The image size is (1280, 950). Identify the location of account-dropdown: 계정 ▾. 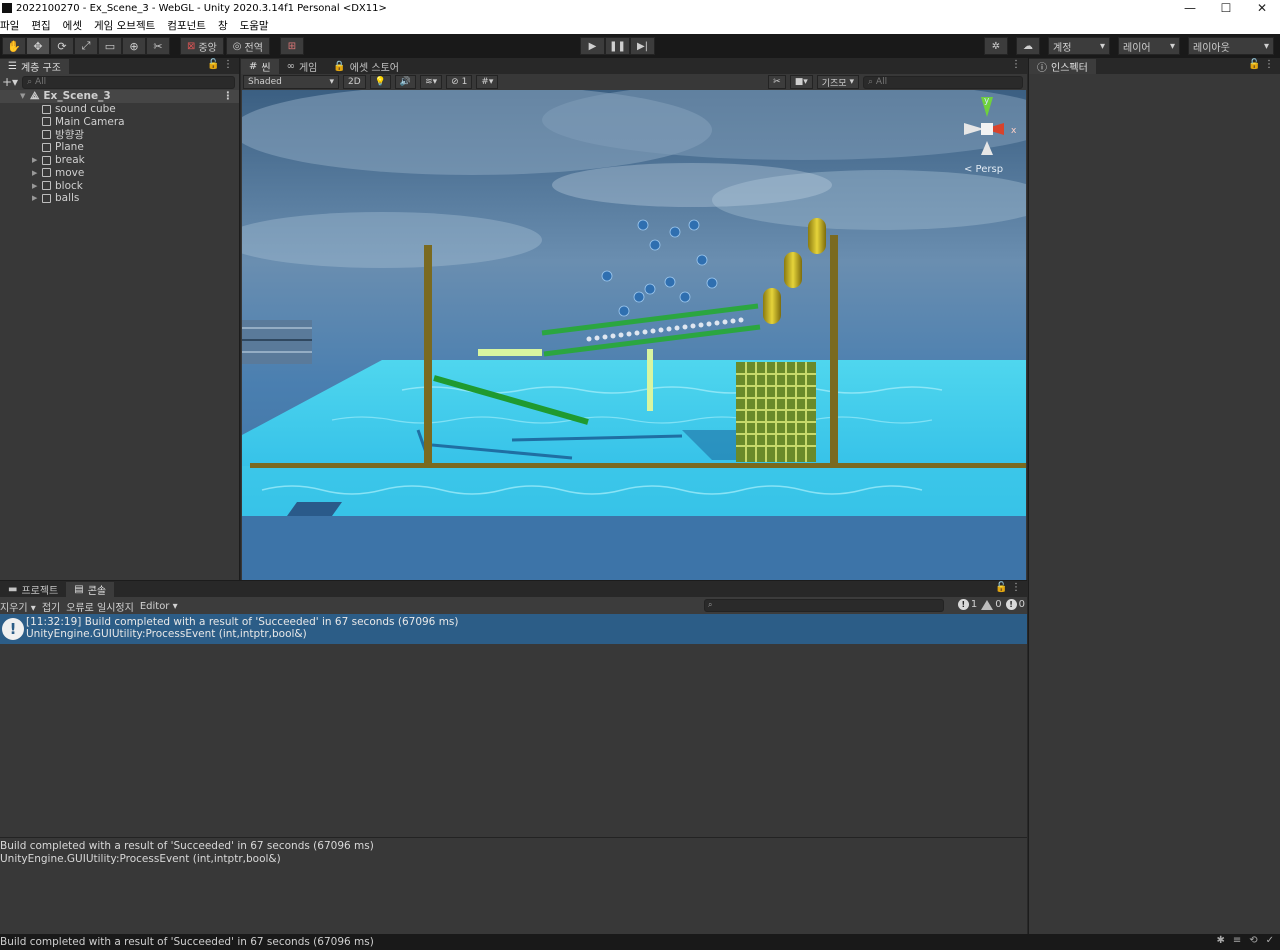
(1079, 46).